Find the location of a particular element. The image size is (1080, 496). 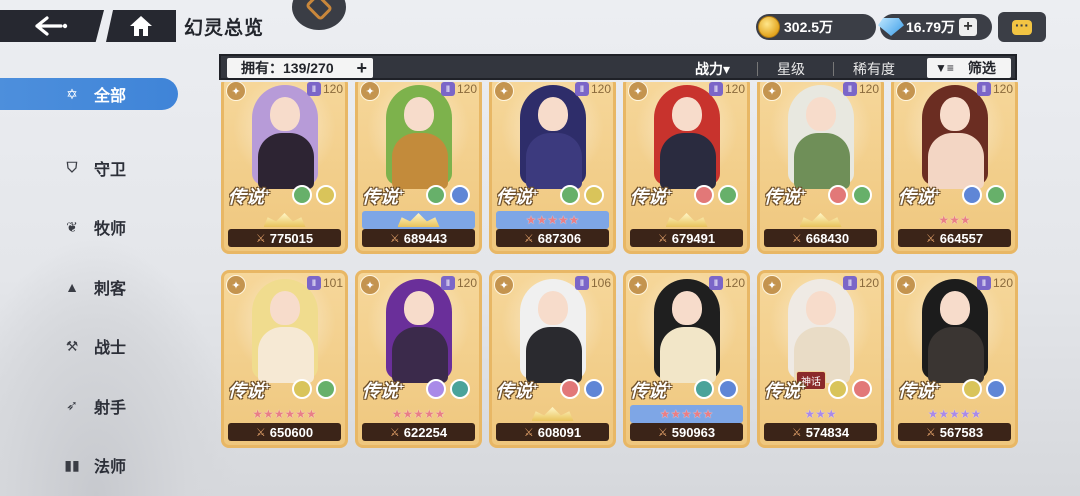

book-icon: ▮▮ is located at coordinates (72, 464).